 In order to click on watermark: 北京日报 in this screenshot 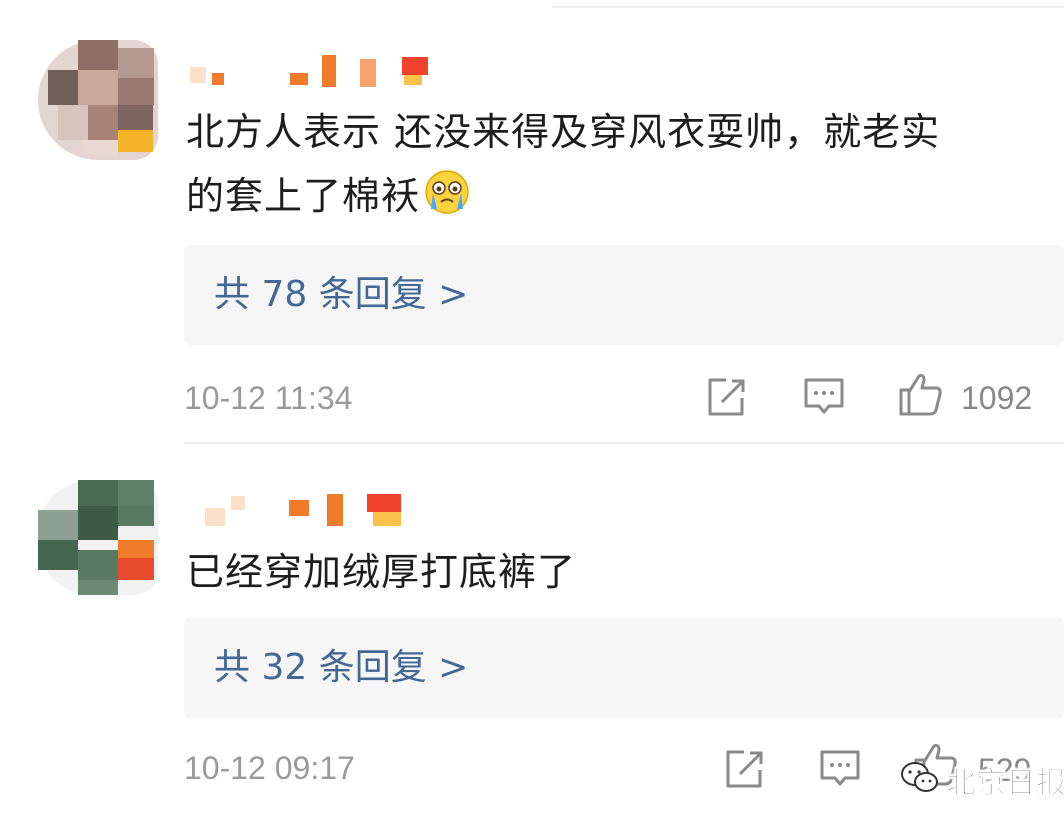, I will do `click(982, 780)`.